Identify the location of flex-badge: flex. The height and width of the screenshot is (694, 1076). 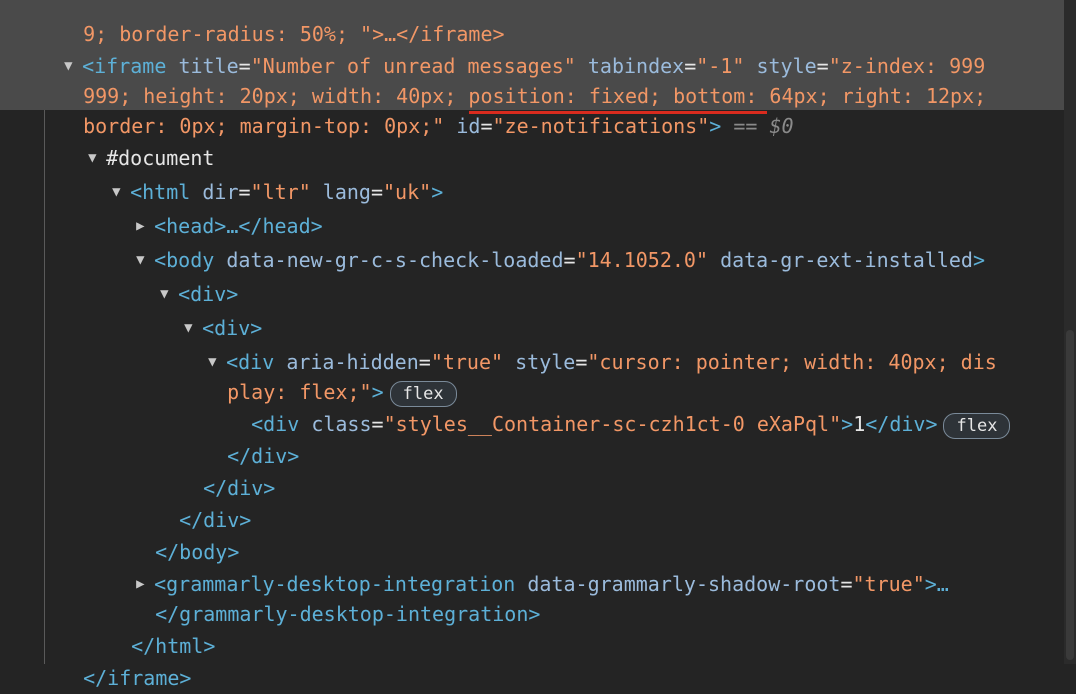
(977, 425).